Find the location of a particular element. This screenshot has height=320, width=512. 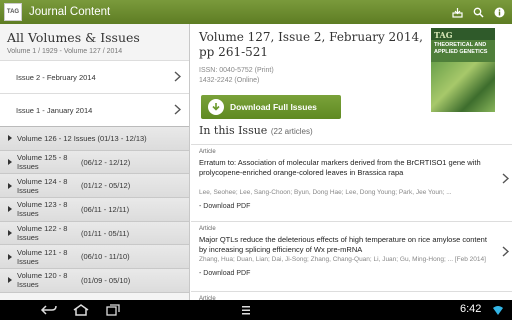

volume-date-range: (06/10 - 11/10) is located at coordinates (105, 257).